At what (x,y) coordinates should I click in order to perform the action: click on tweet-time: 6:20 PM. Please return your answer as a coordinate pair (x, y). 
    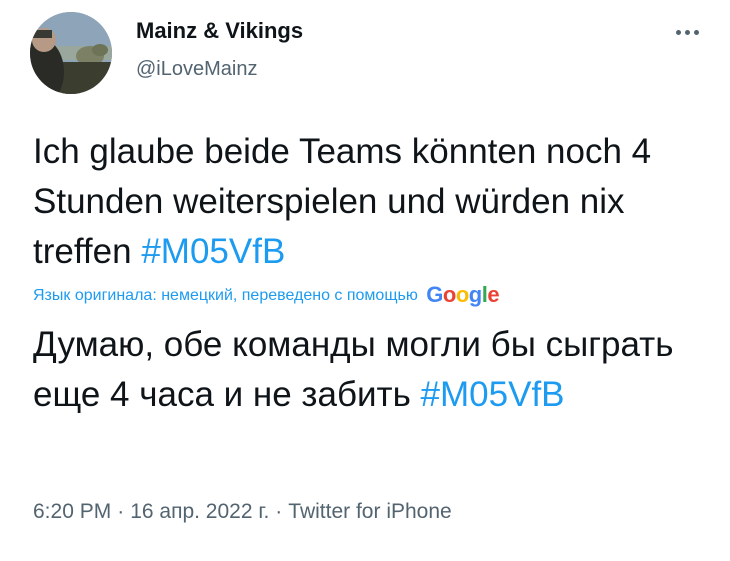
    Looking at the image, I should click on (72, 511).